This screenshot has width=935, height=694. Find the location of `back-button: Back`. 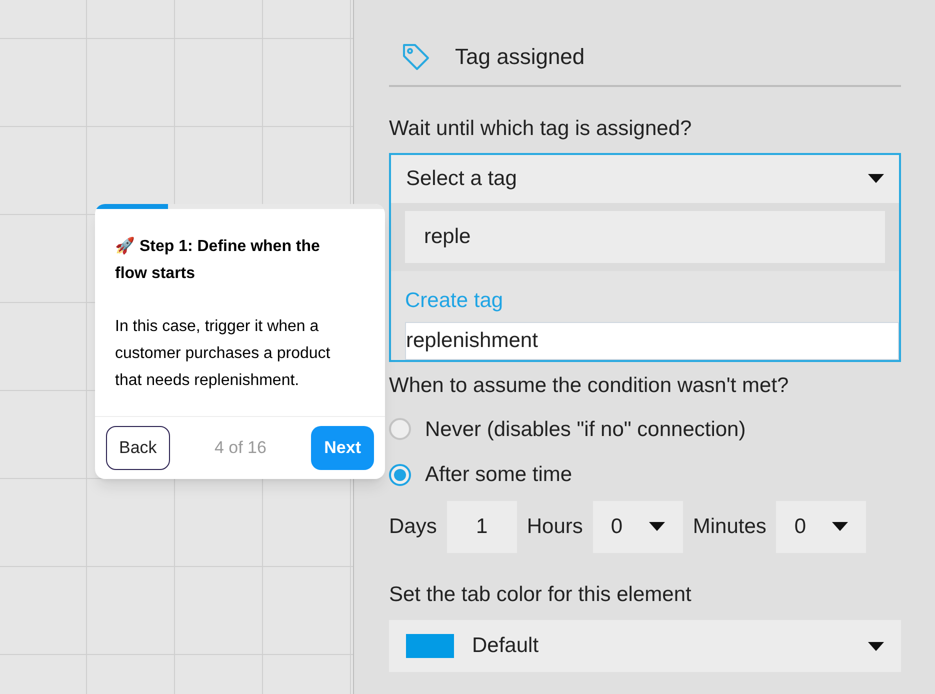

back-button: Back is located at coordinates (138, 448).